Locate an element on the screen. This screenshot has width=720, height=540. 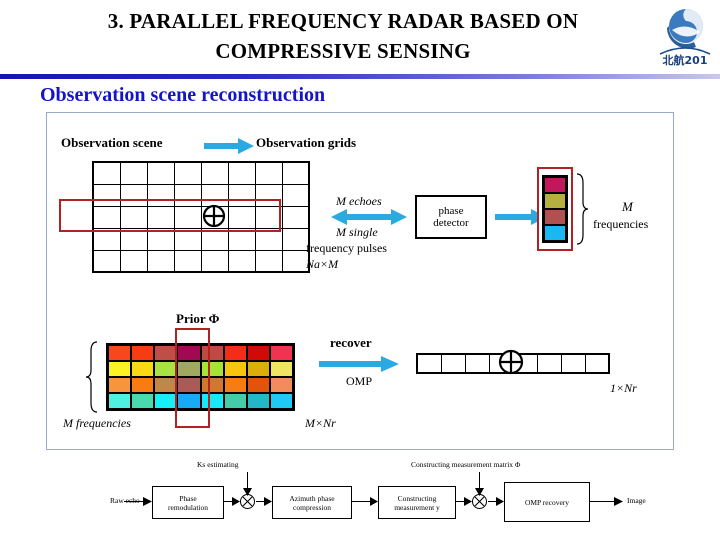
scene-highlight-strip is located at coordinates (170, 215).